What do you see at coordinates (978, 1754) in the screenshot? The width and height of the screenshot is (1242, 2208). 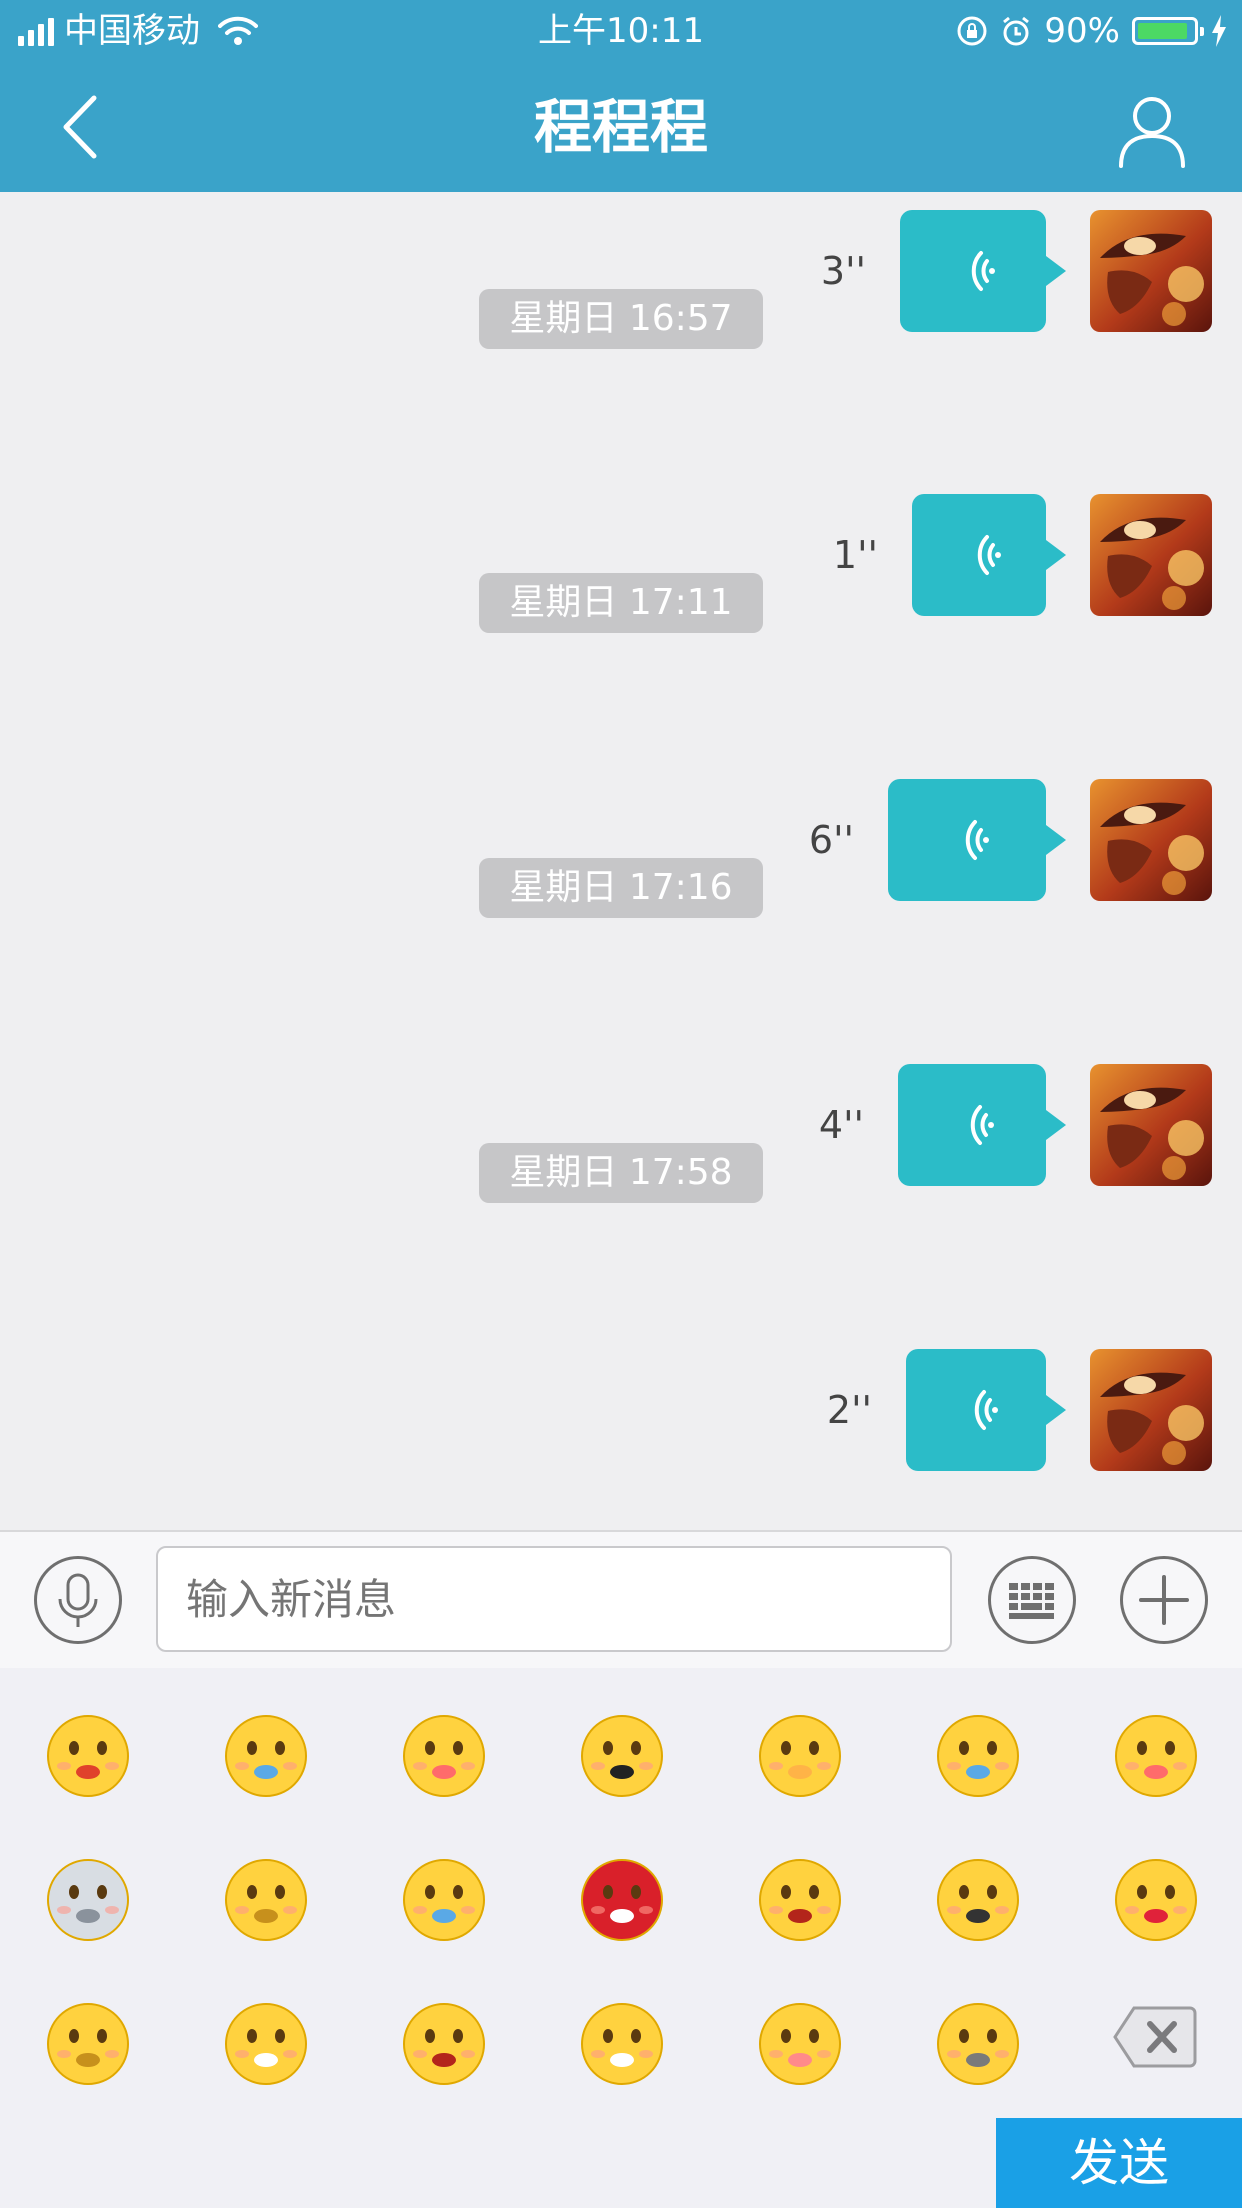 I see `sweat-sigh-emoji-icon` at bounding box center [978, 1754].